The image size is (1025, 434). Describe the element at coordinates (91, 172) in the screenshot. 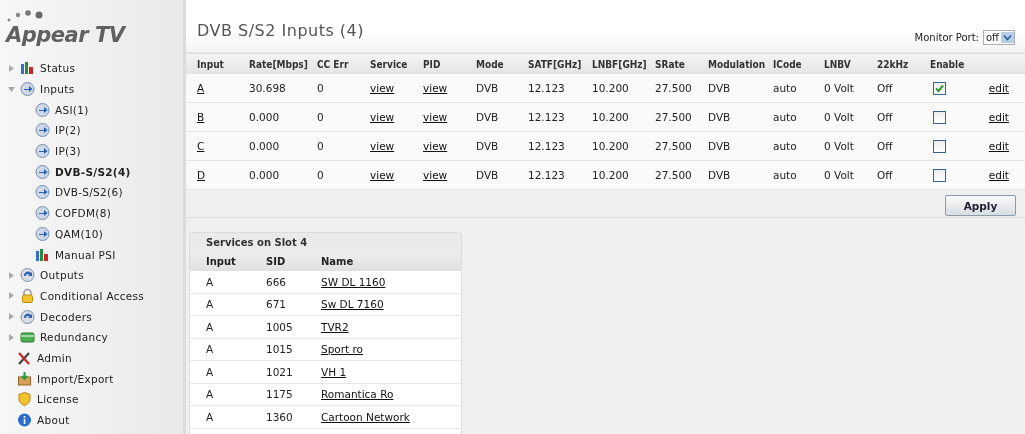

I see `sidebar-subitem: DVB-S/S2(4)` at that location.